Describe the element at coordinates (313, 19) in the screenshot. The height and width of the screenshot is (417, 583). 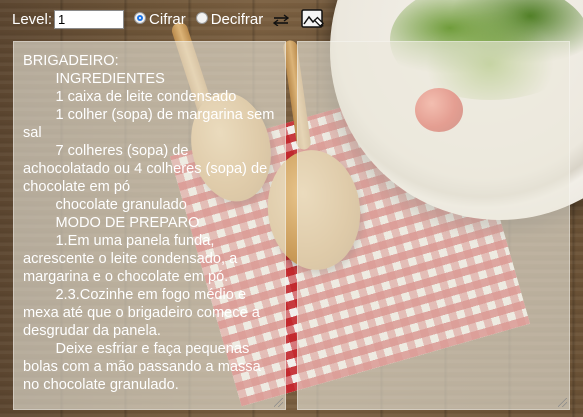
I see `image-edit-icon` at that location.